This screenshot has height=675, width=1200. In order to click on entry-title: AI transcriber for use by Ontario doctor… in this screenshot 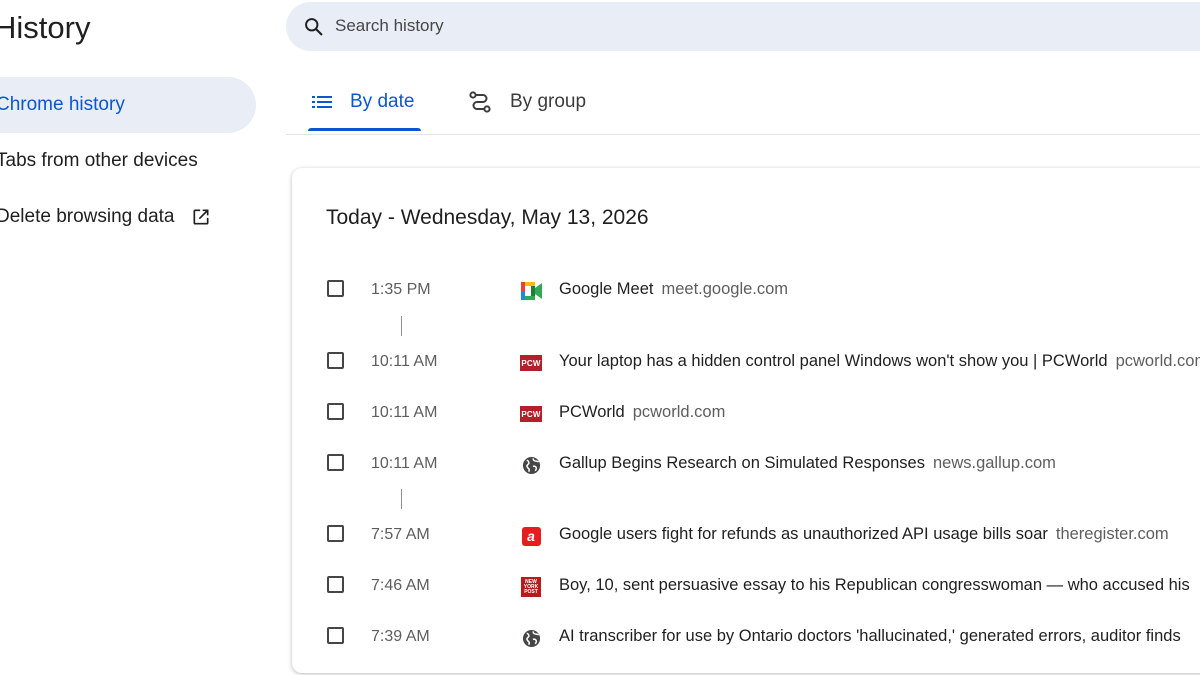, I will do `click(870, 636)`.